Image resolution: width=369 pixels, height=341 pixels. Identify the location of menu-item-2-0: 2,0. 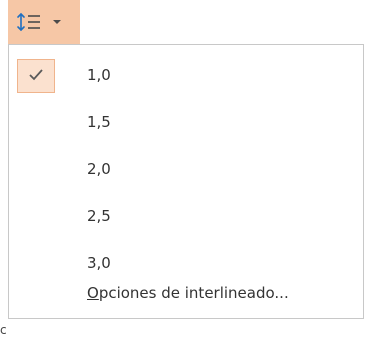
(186, 169).